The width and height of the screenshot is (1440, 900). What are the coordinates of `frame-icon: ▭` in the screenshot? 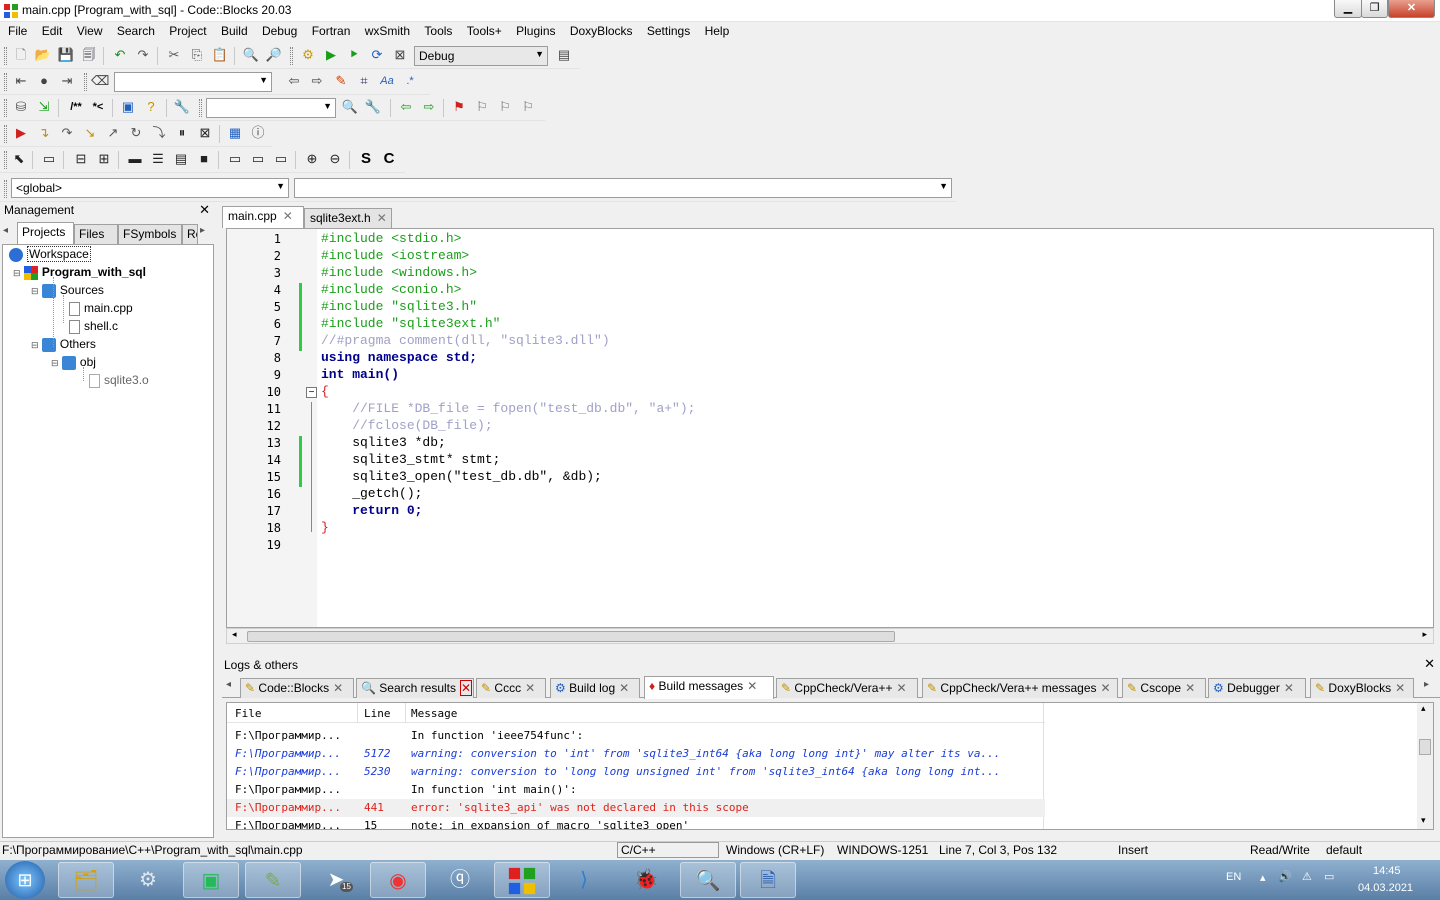 It's located at (49, 159).